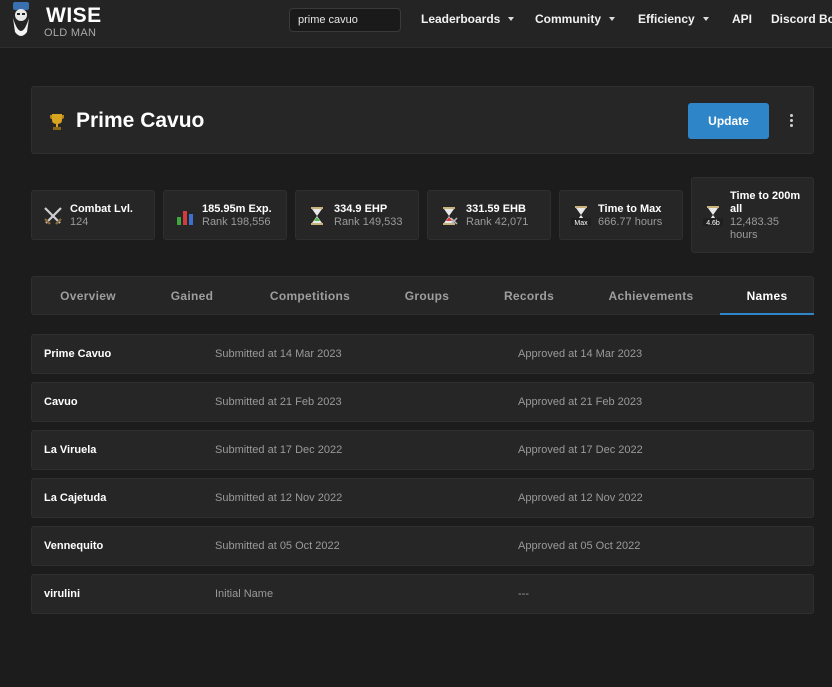 This screenshot has width=832, height=687. What do you see at coordinates (744, 235) in the screenshot?
I see `stat-value-line2: hours` at bounding box center [744, 235].